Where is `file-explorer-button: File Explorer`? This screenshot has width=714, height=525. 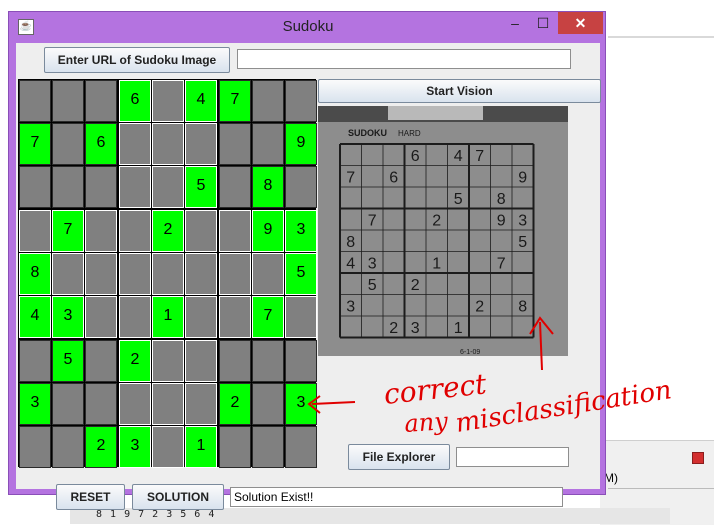
file-explorer-button: File Explorer is located at coordinates (399, 457).